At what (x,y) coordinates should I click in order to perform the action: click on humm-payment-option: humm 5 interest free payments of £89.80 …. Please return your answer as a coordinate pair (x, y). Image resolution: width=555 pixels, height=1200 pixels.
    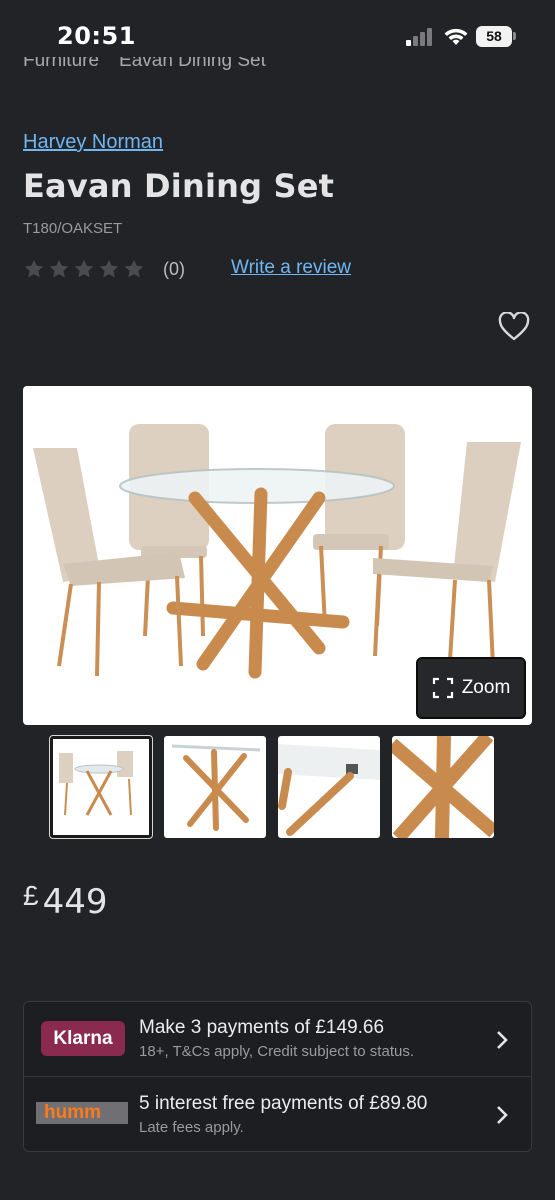
    Looking at the image, I should click on (277, 1114).